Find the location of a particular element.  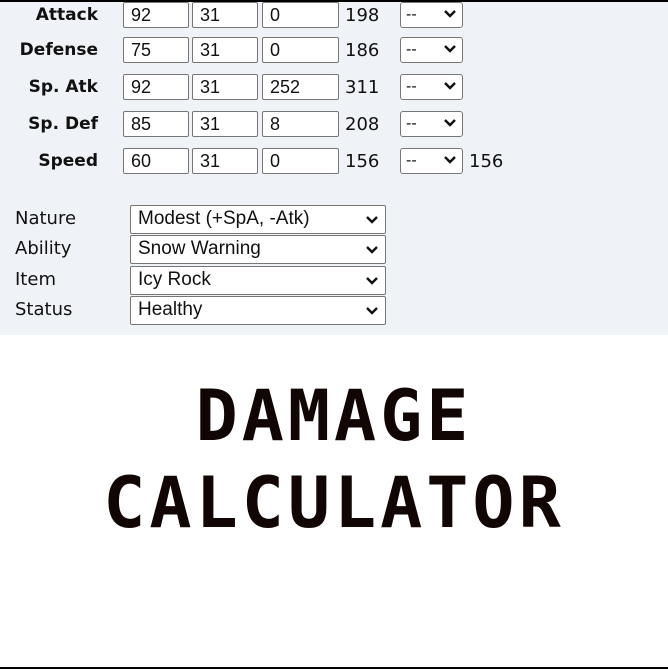

stat-row-sp-atk: Sp. Atk 92 31 252 311 -- is located at coordinates (334, 88).